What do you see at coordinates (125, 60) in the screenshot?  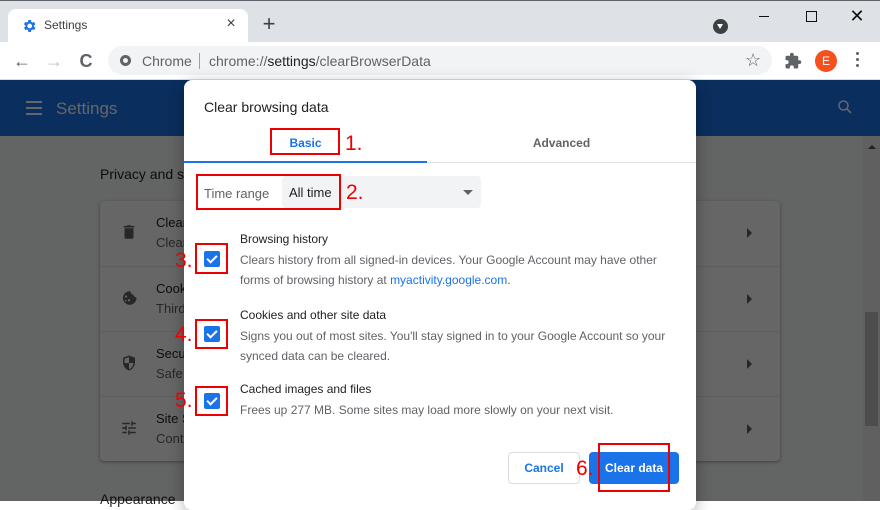 I see `chrome-icon` at bounding box center [125, 60].